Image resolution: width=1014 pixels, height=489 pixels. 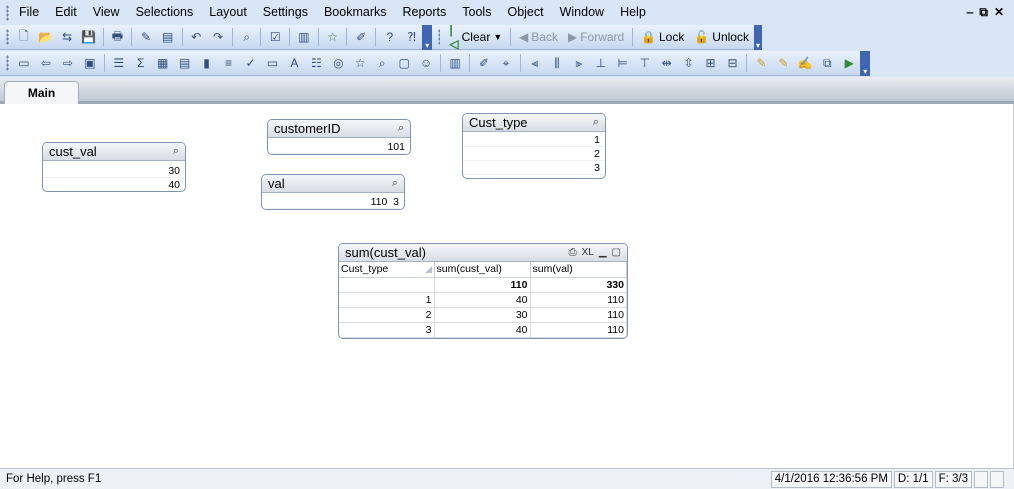 What do you see at coordinates (506, 63) in the screenshot?
I see `resize-icon: ⌖` at bounding box center [506, 63].